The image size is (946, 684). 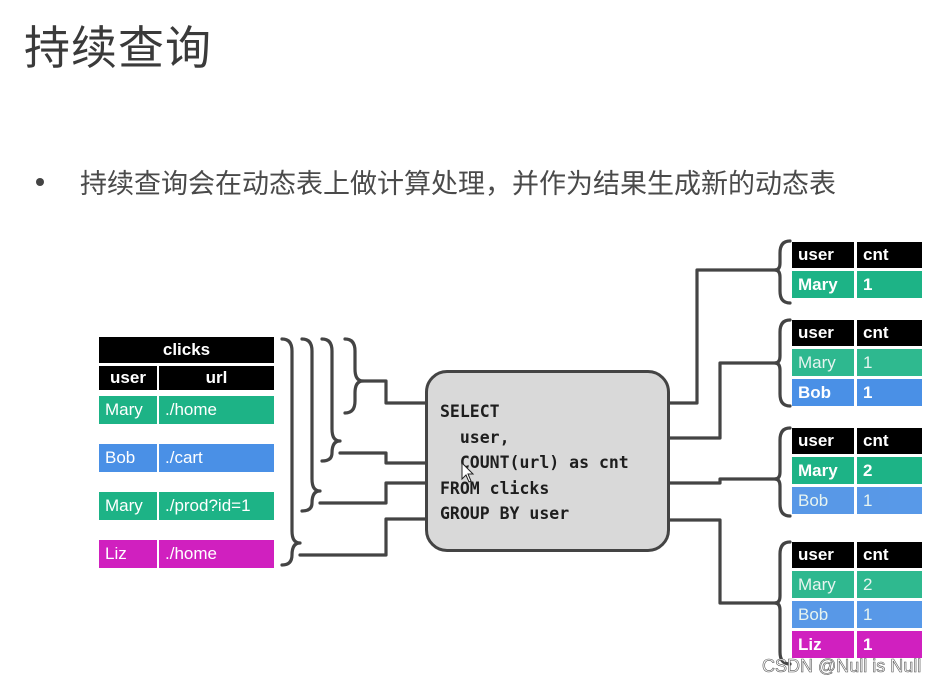 I want to click on cell-url: ./cart, so click(x=216, y=458).